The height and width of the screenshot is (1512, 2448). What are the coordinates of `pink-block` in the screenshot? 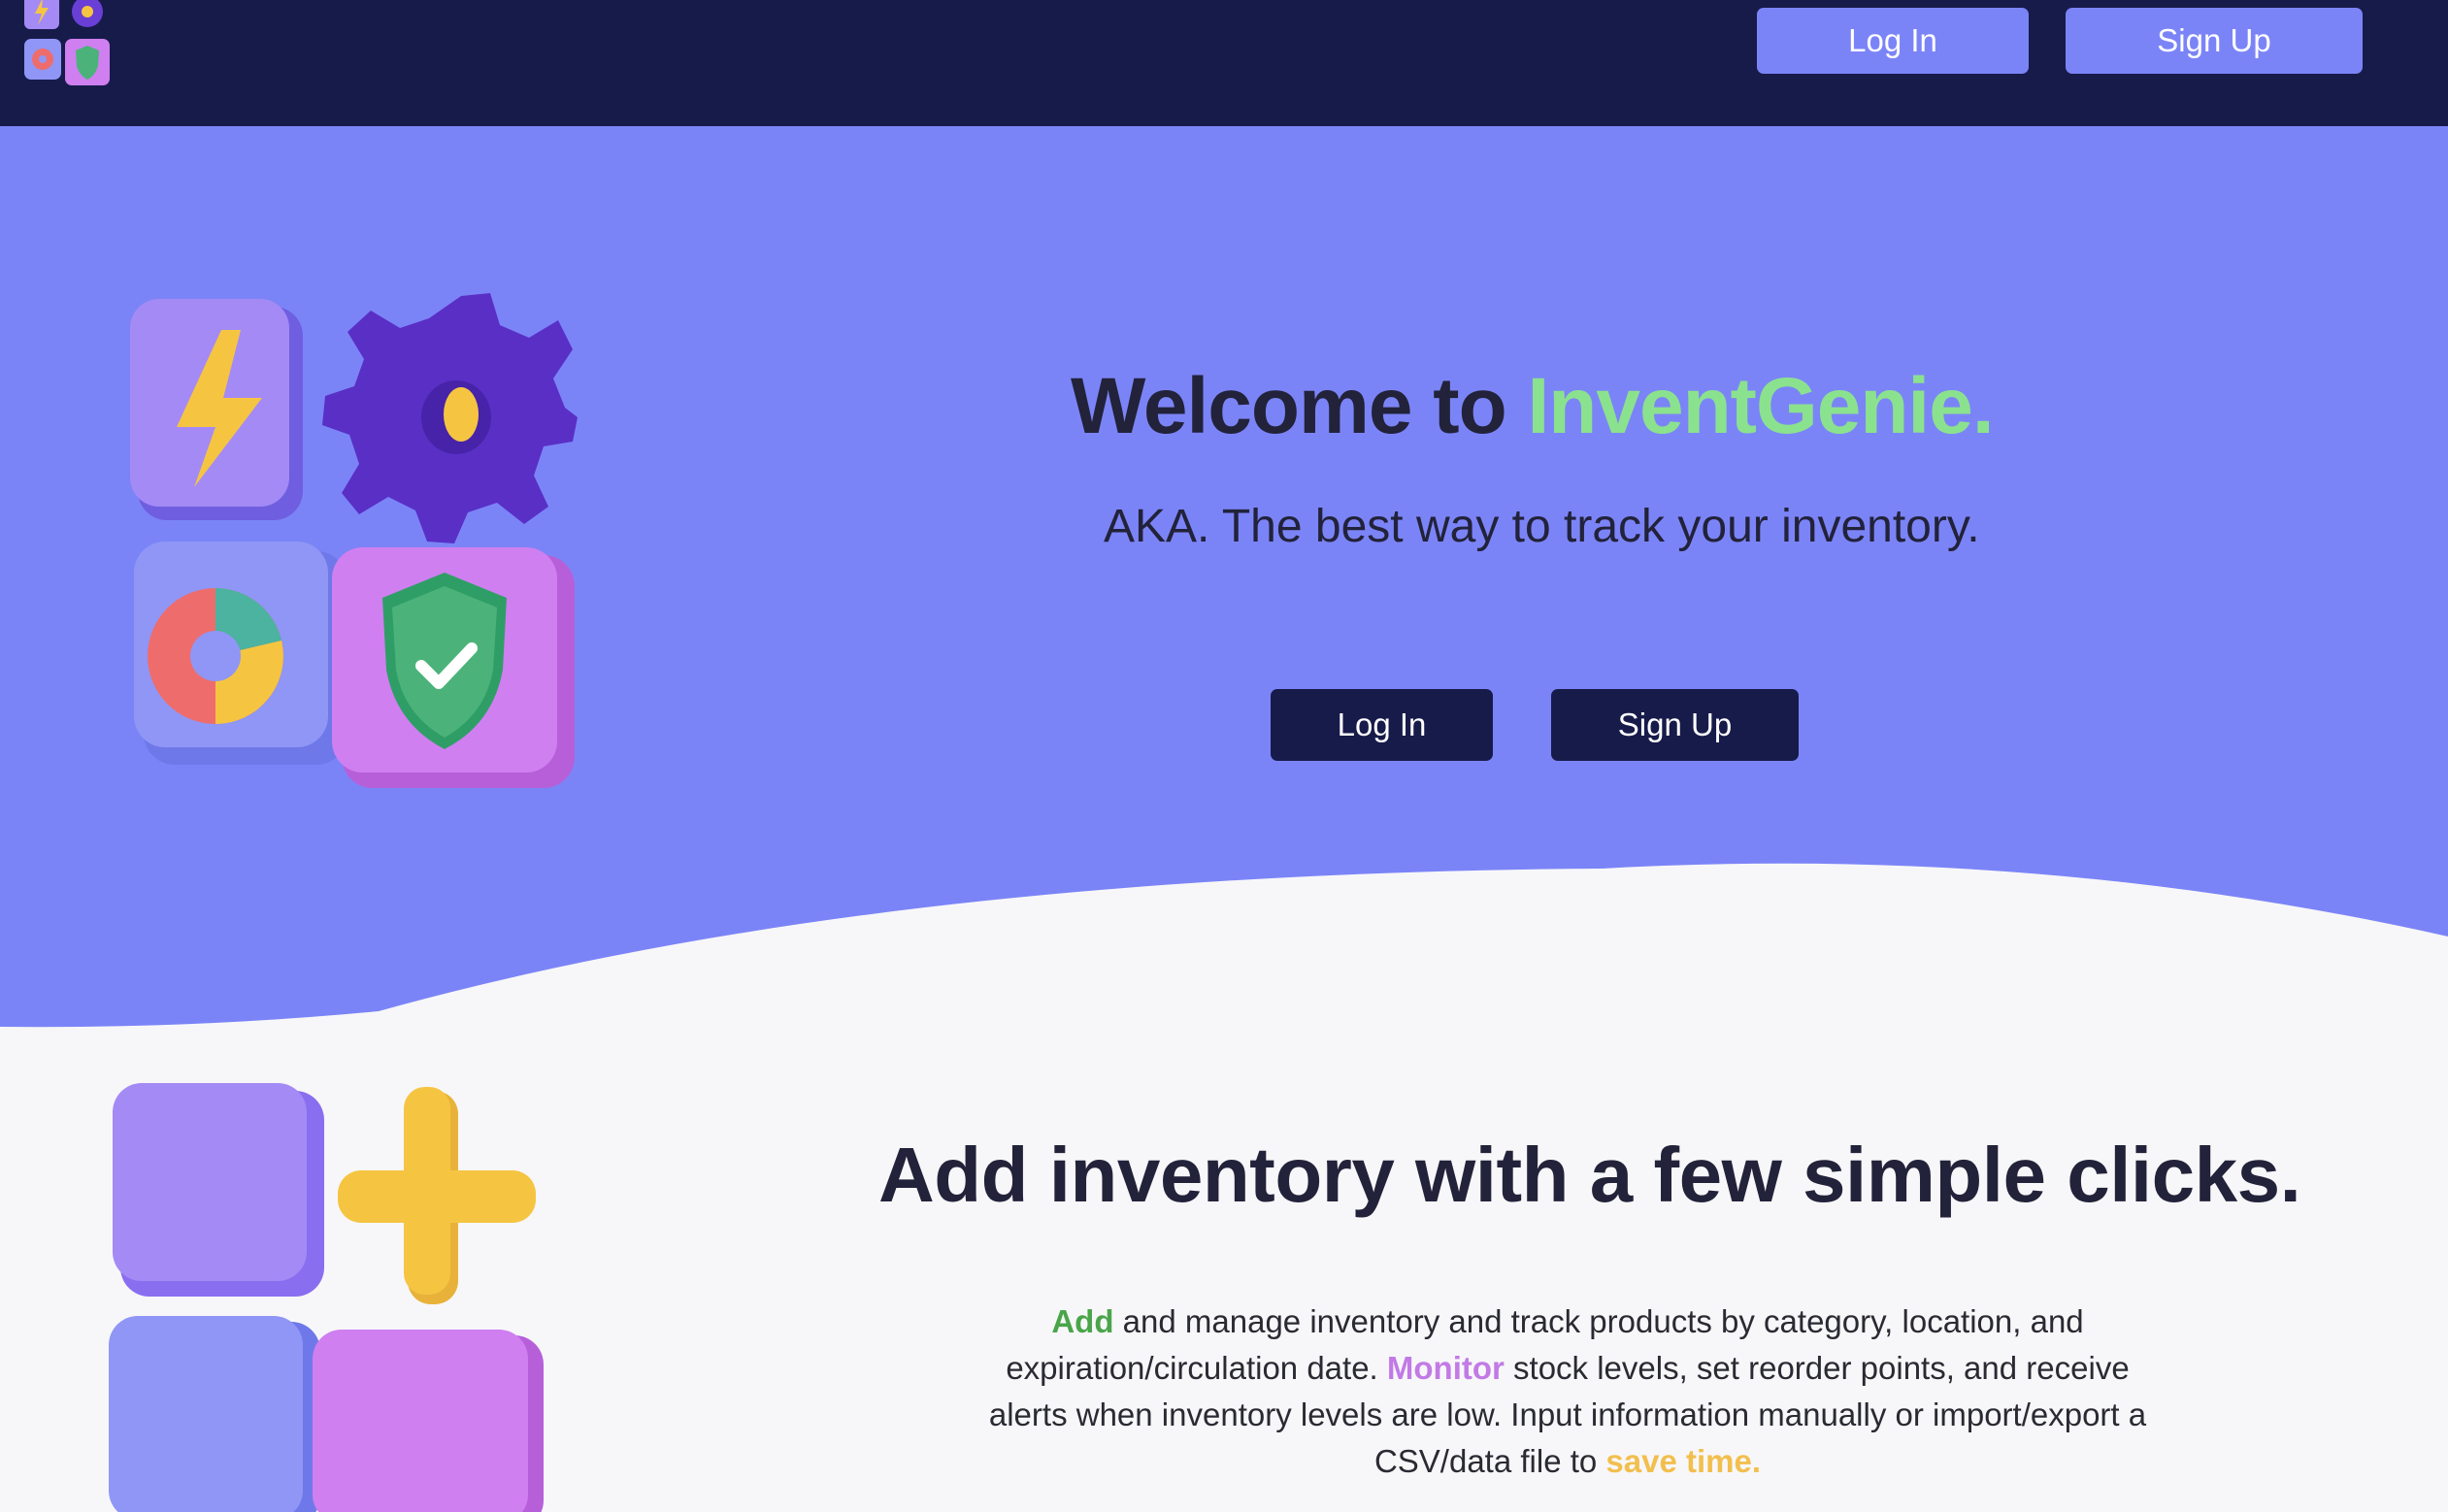 It's located at (428, 1421).